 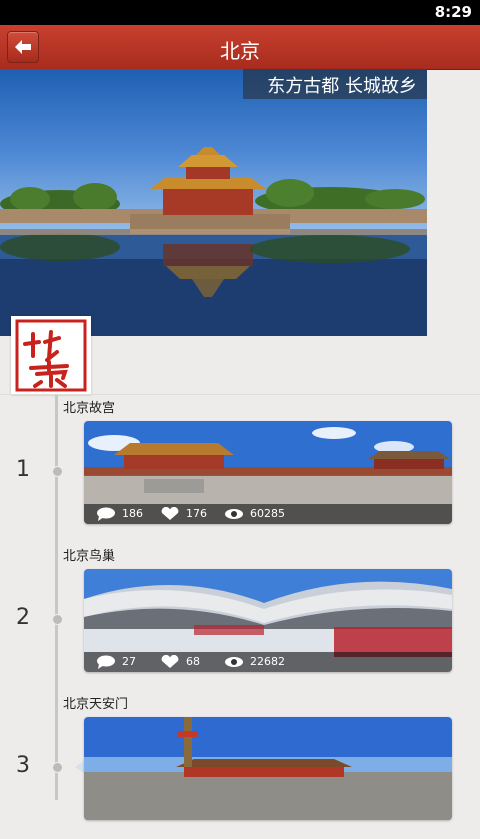 I want to click on beijing-seal-logo, so click(x=51, y=355).